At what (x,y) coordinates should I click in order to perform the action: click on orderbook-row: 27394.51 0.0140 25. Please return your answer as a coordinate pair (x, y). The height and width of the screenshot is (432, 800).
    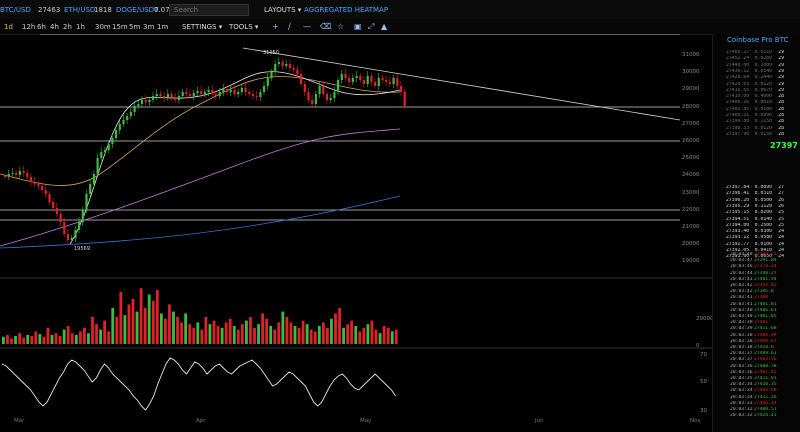
    Looking at the image, I should click on (763, 220).